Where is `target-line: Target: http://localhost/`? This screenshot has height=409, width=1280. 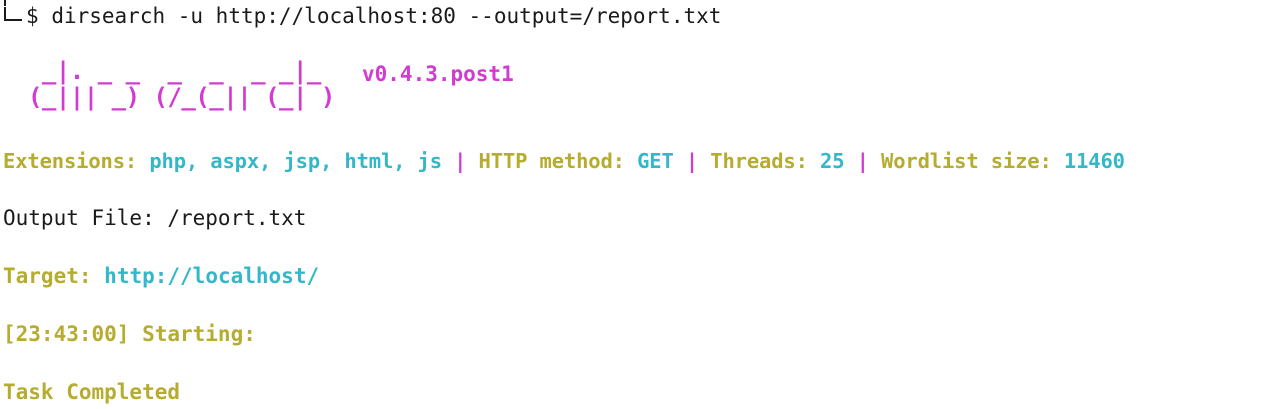 target-line: Target: http://localhost/ is located at coordinates (161, 276).